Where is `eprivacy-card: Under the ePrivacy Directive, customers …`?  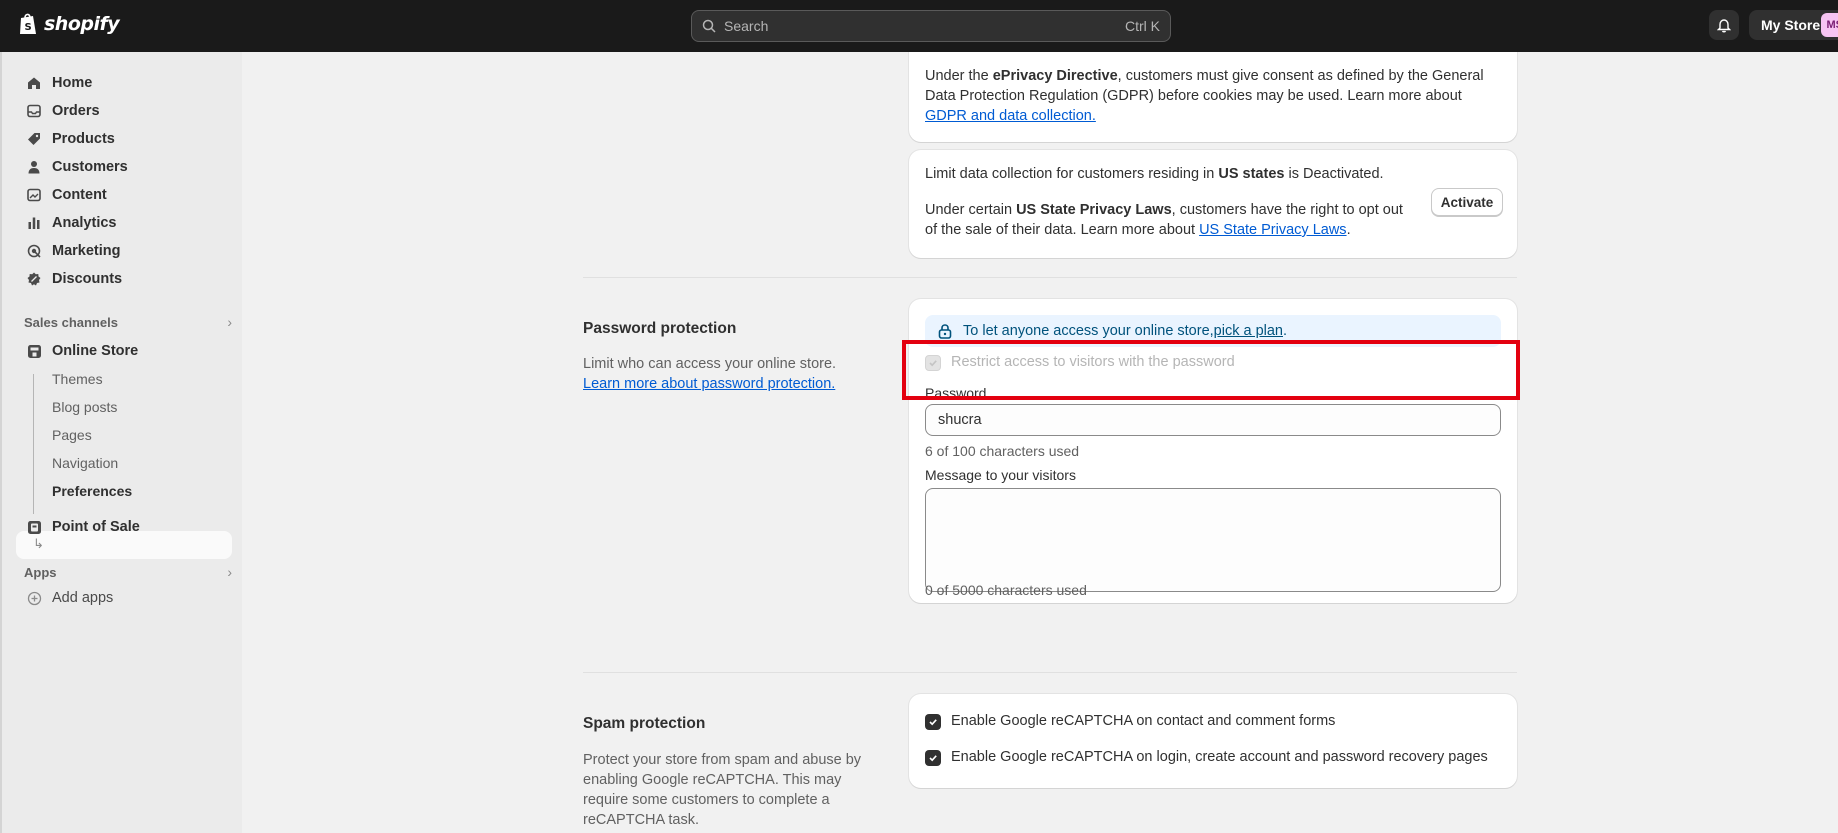
eprivacy-card: Under the ePrivacy Directive, customers … is located at coordinates (1213, 97).